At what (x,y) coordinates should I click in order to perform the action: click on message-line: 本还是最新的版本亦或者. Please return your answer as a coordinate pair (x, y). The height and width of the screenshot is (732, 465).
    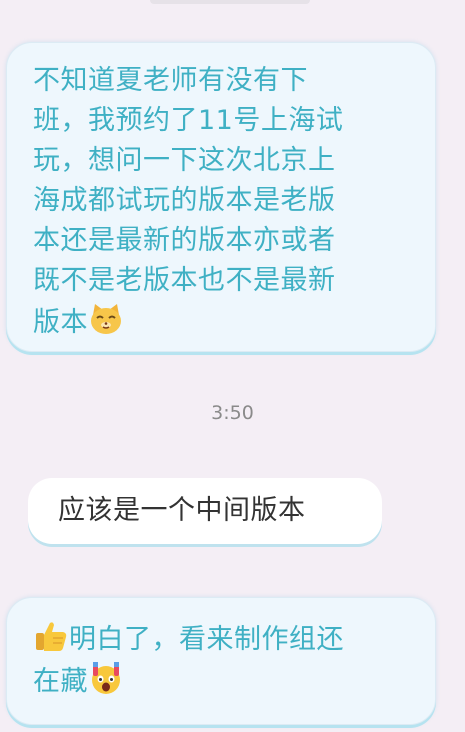
    Looking at the image, I should click on (184, 240).